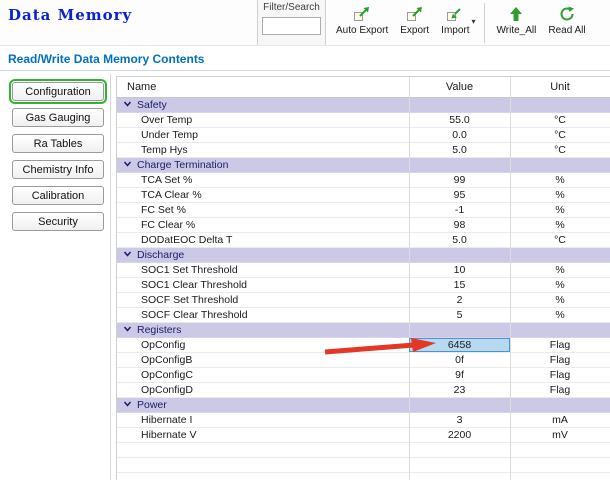 This screenshot has height=480, width=610. What do you see at coordinates (167, 420) in the screenshot?
I see `param-name: Hibernate I` at bounding box center [167, 420].